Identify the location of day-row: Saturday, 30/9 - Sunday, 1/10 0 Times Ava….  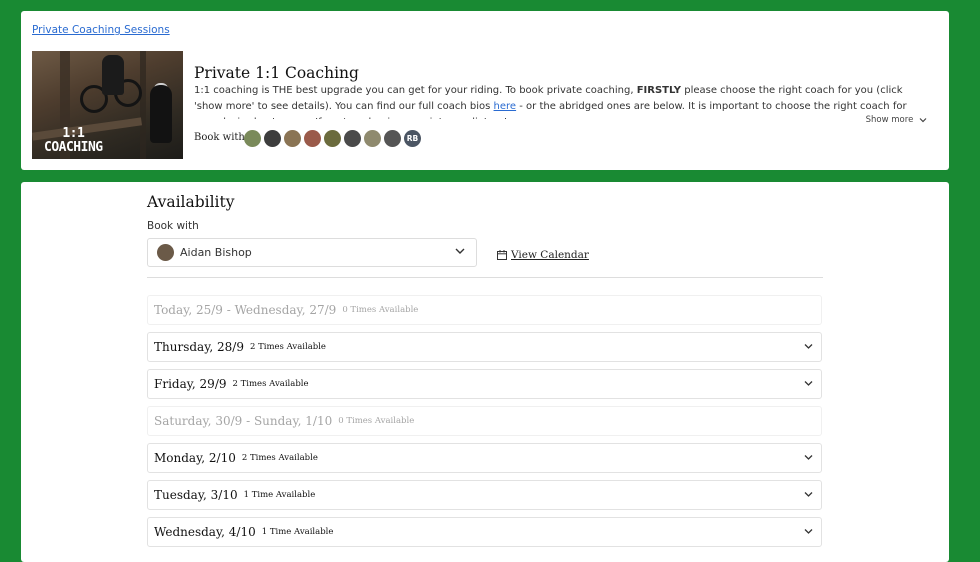
(484, 421).